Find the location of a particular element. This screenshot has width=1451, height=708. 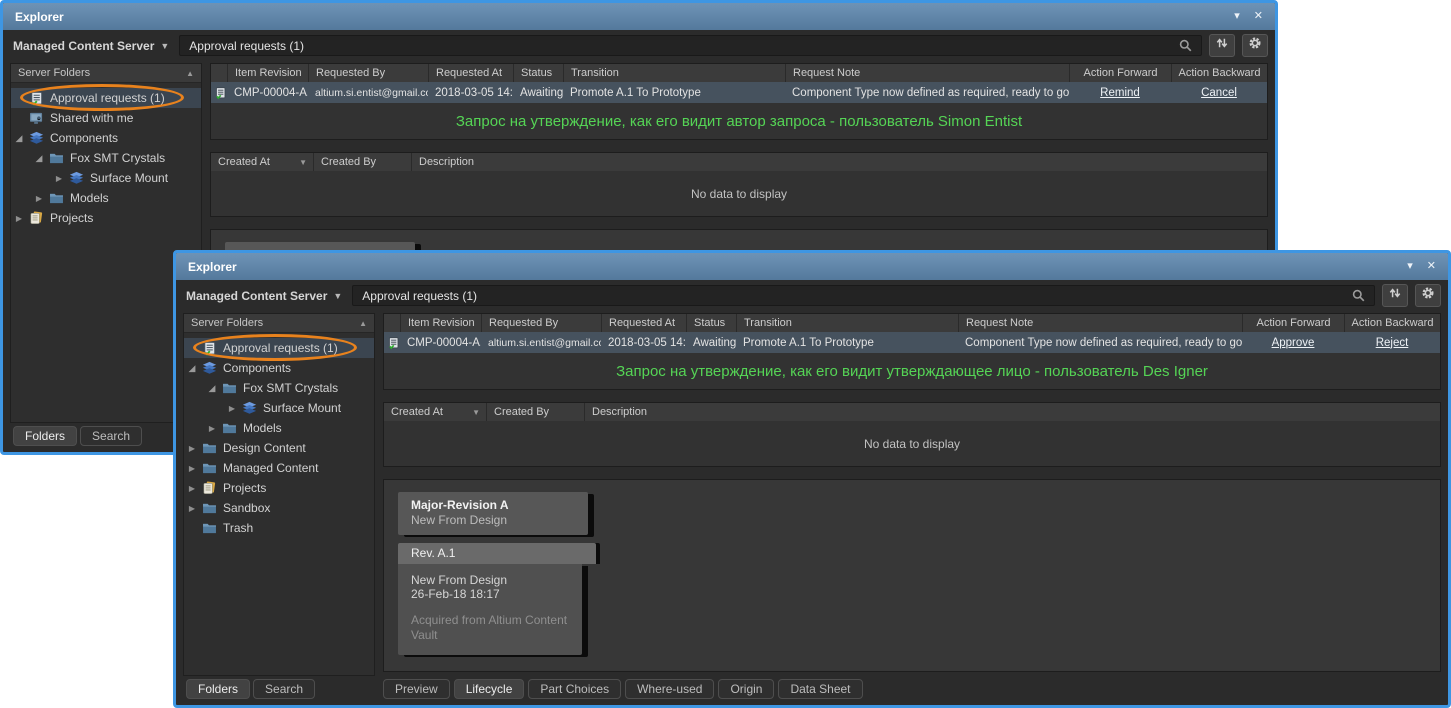

tab-lifecycle: Lifecycle is located at coordinates (489, 689).